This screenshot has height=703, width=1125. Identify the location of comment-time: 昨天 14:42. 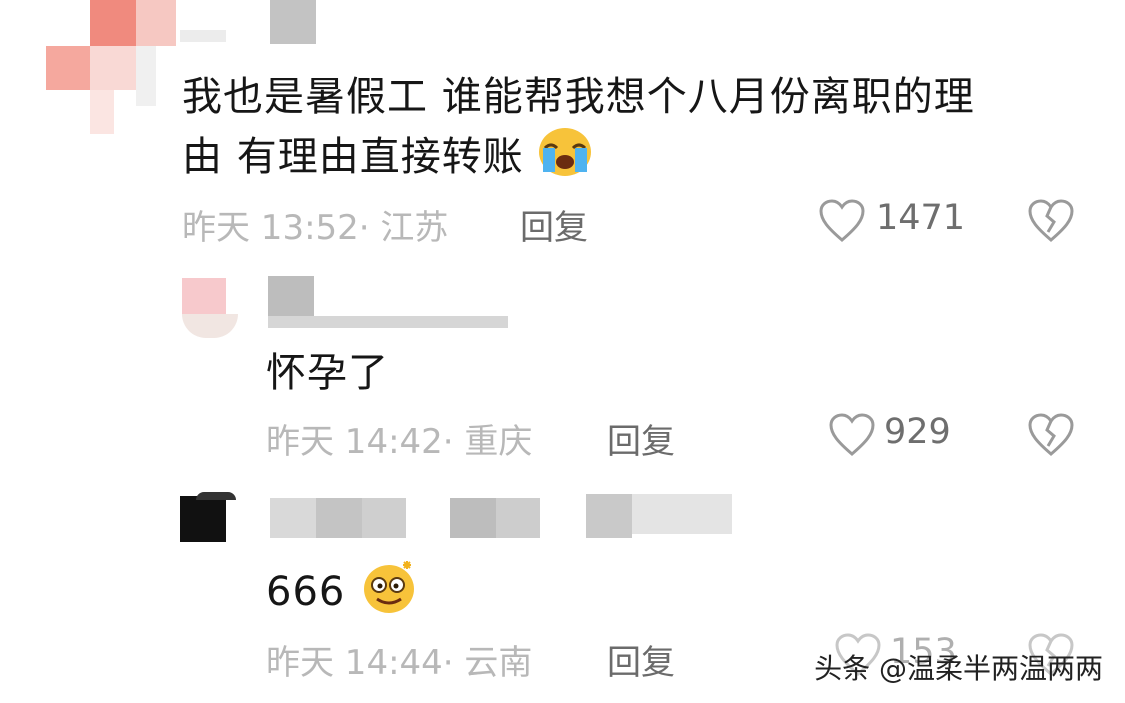
(354, 442).